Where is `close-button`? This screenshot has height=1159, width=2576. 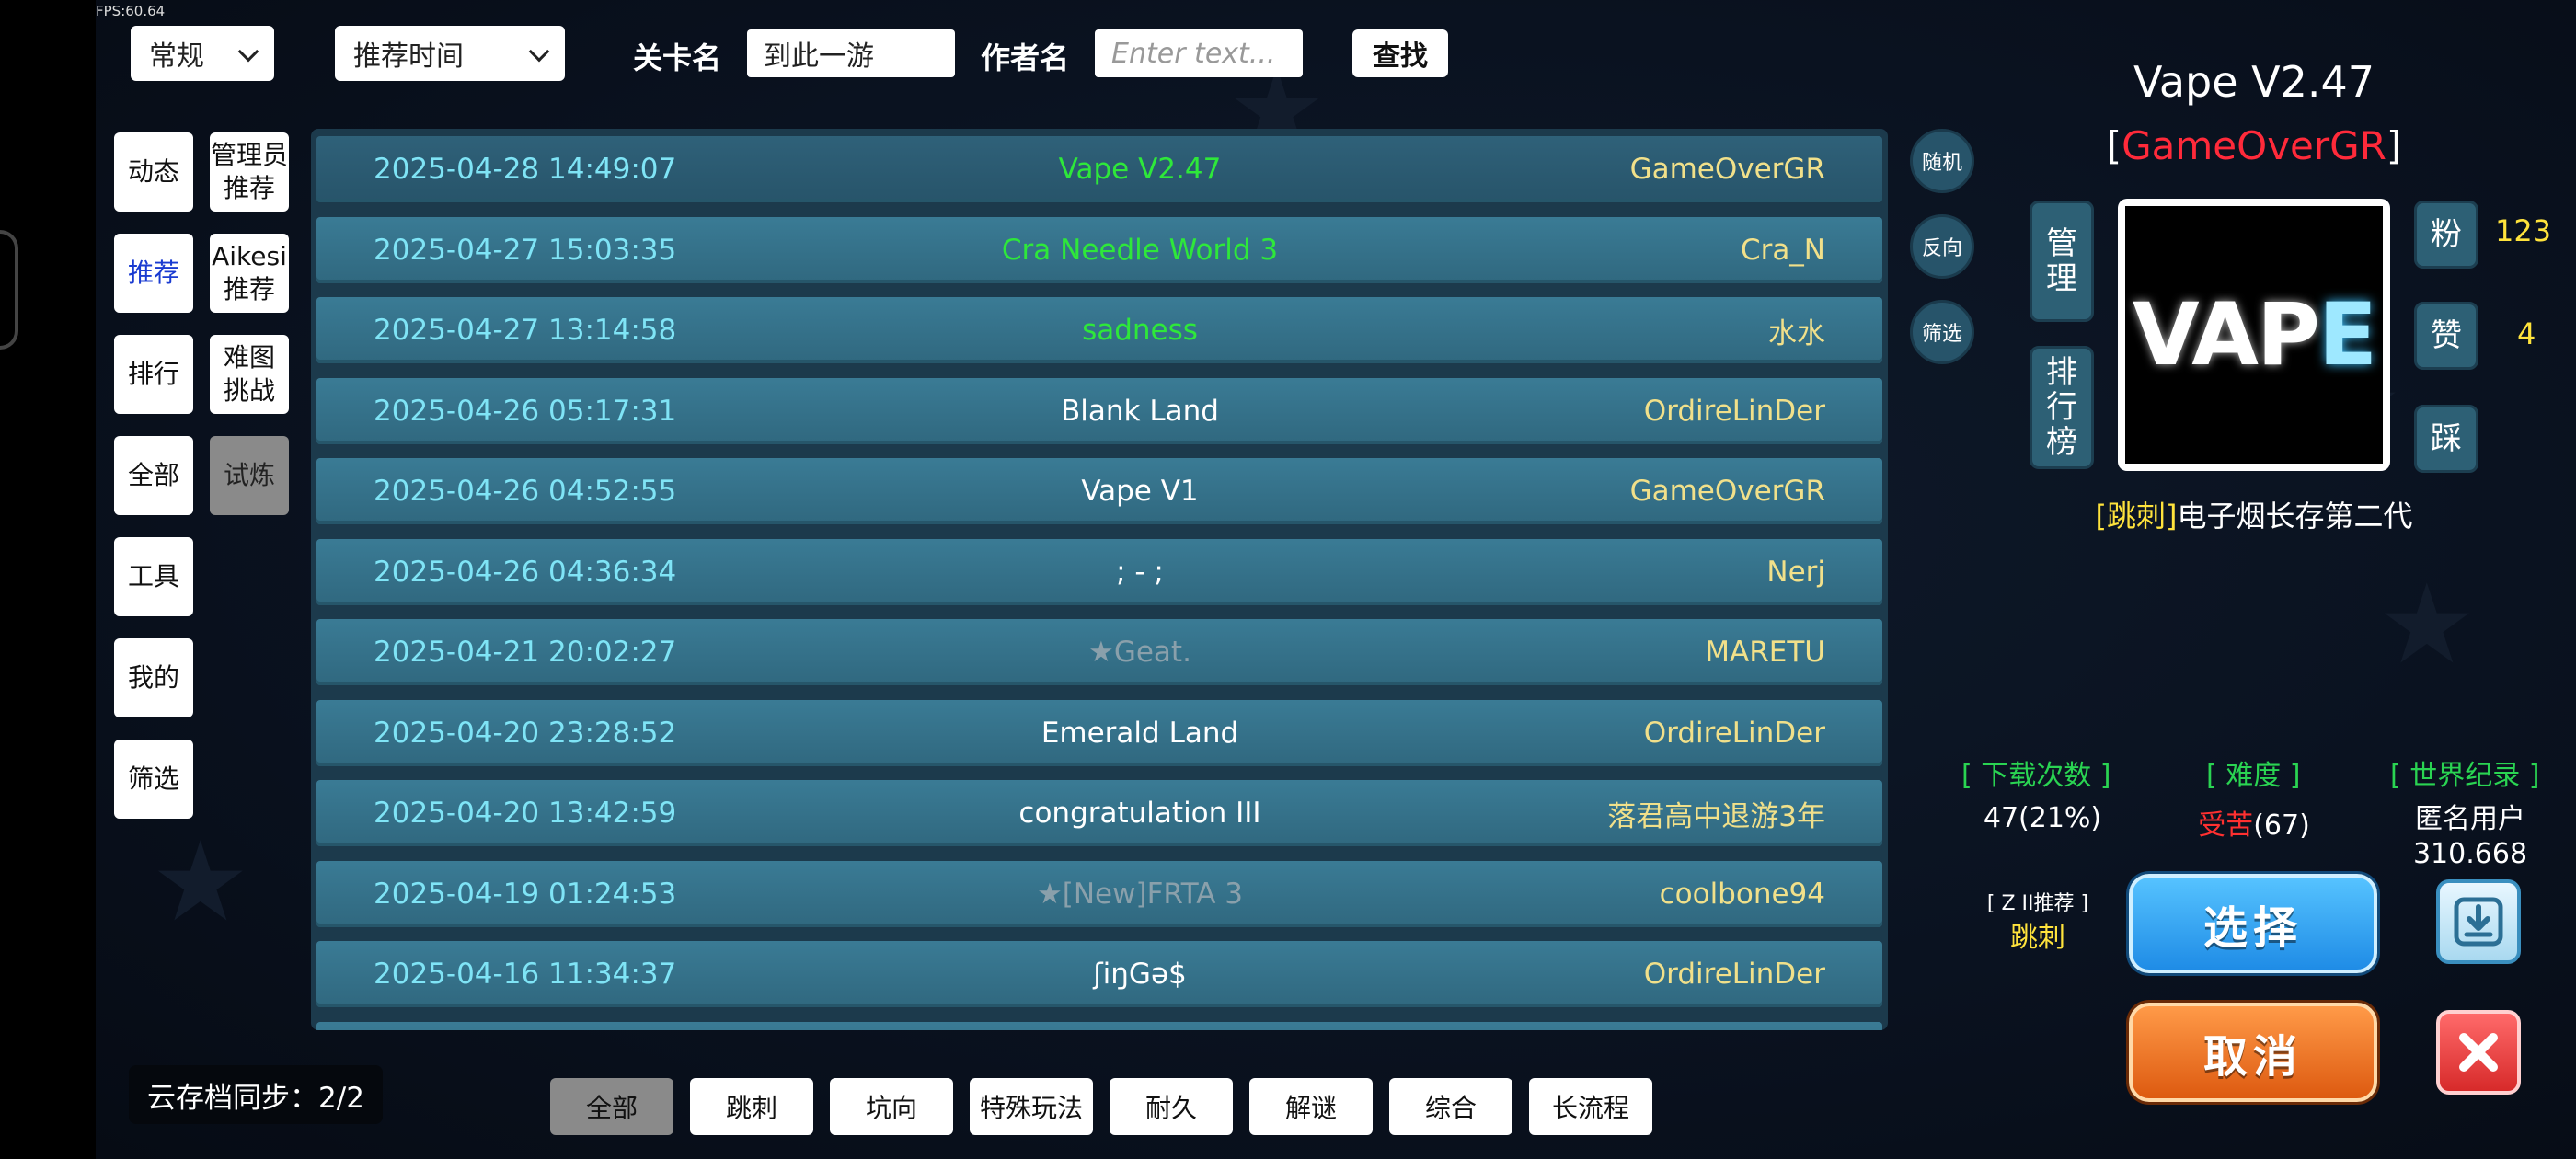
close-button is located at coordinates (2478, 1052).